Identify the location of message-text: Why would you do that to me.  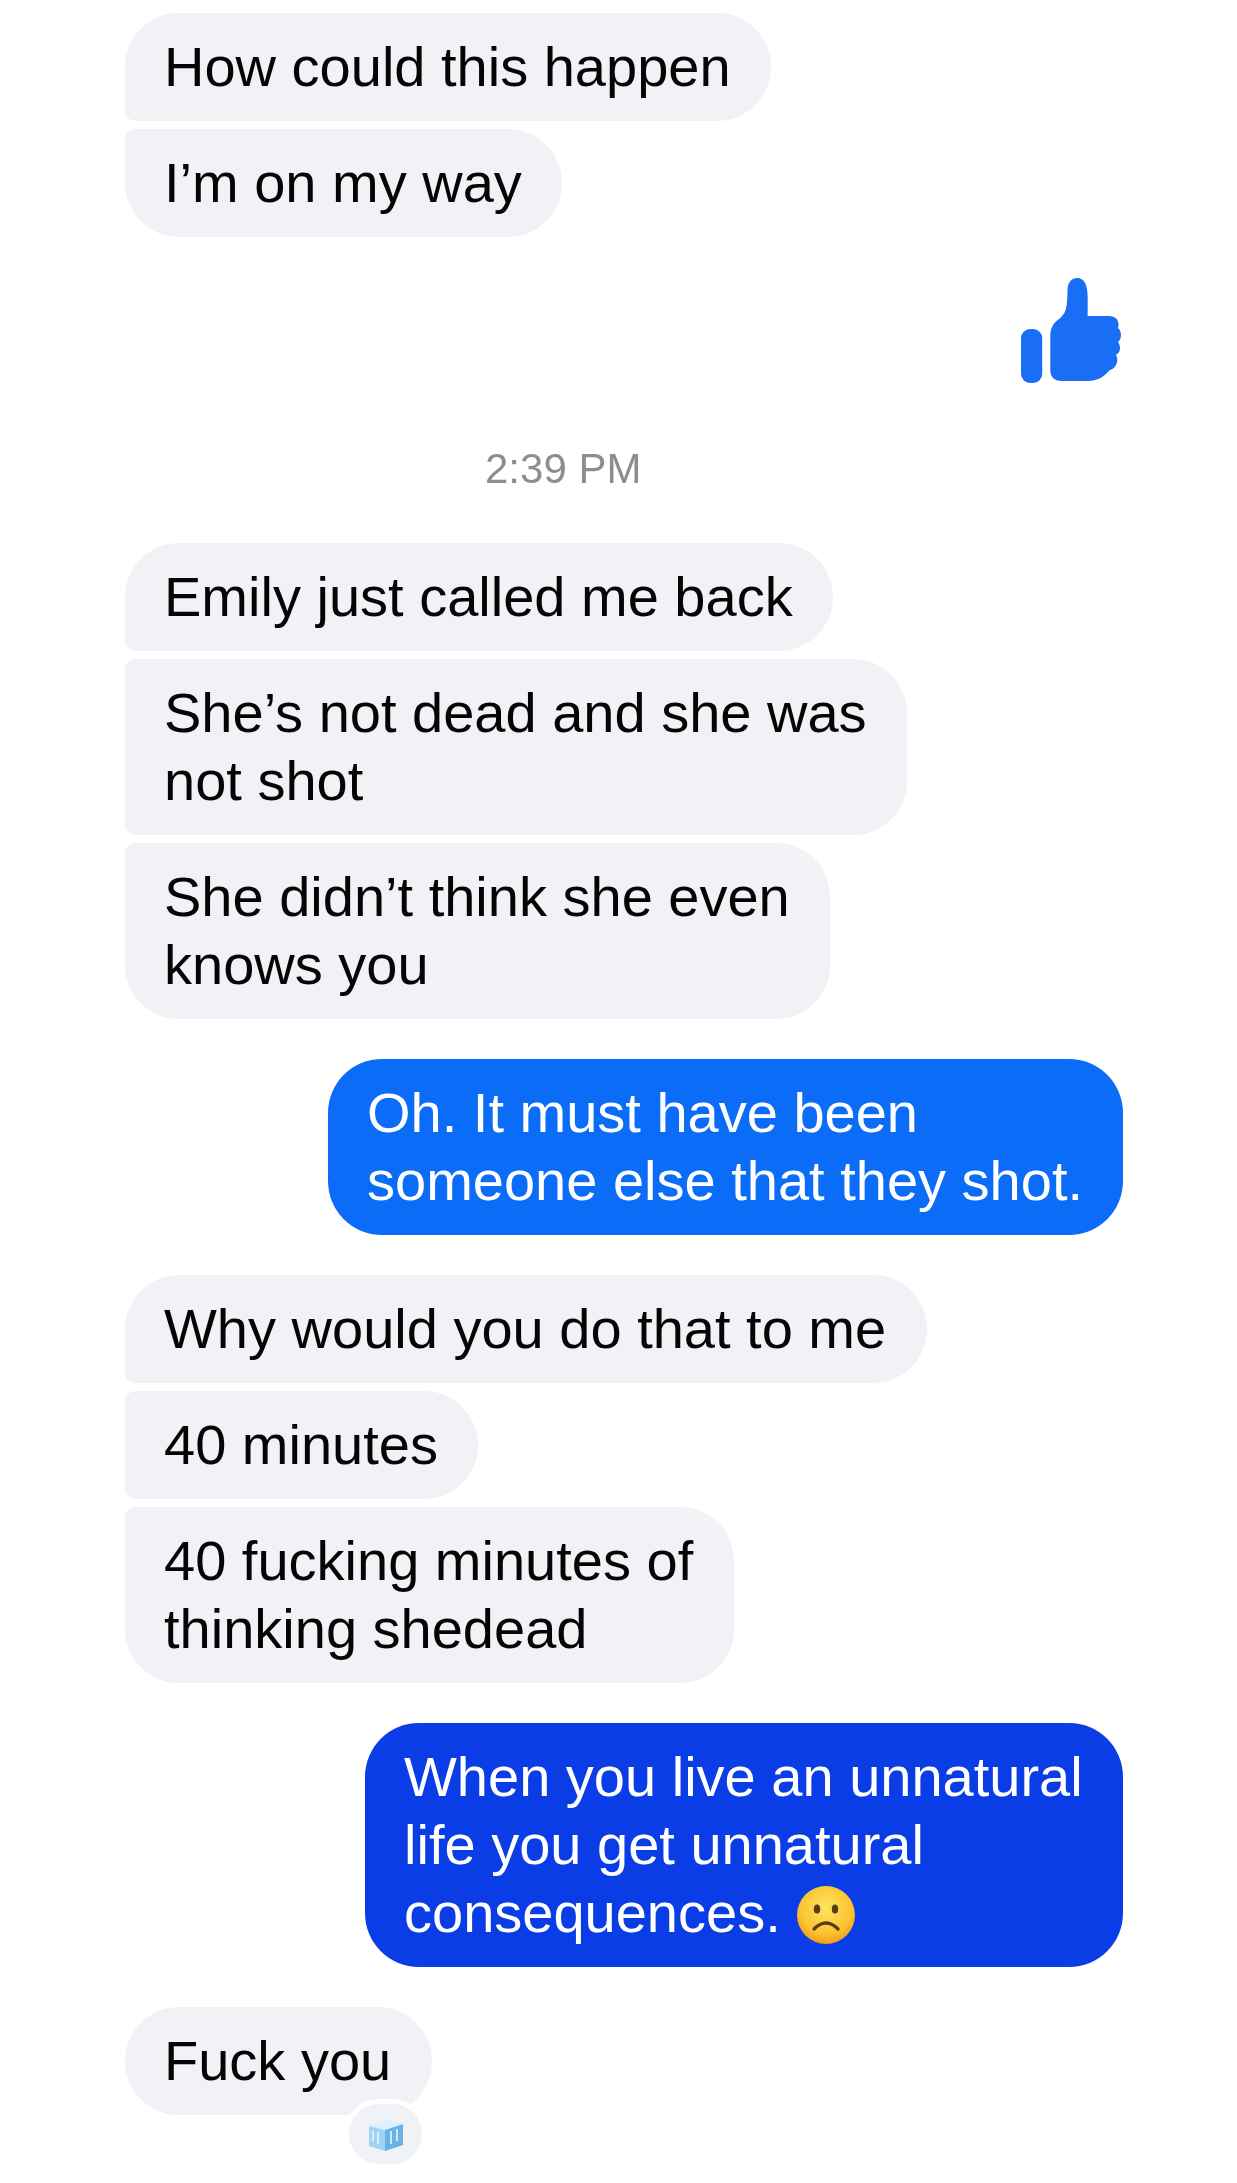
(525, 1328).